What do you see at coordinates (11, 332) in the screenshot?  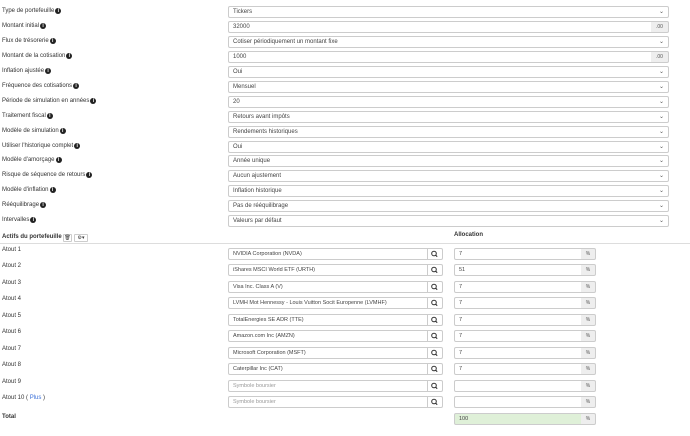 I see `asset-label: Atout 6` at bounding box center [11, 332].